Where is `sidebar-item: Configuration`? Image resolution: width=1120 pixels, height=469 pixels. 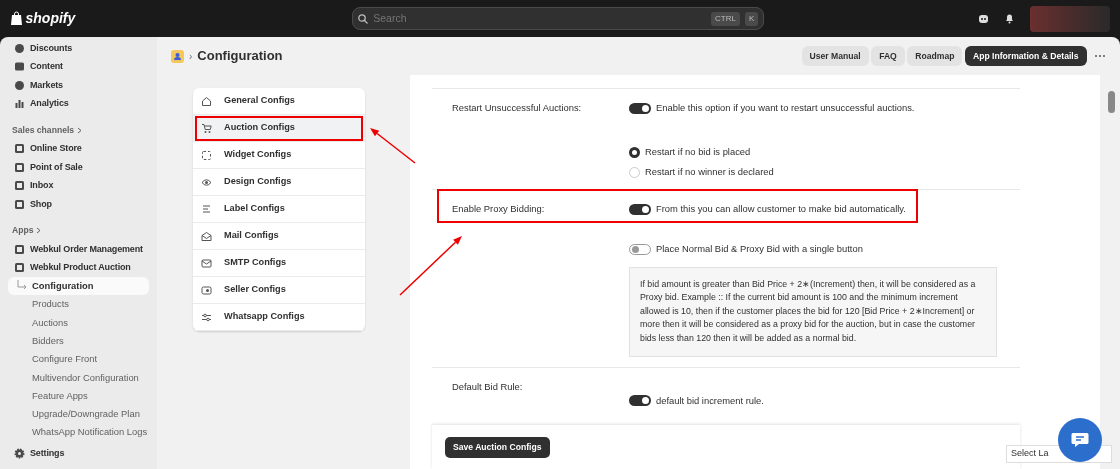
sidebar-item: Configuration is located at coordinates (78, 286).